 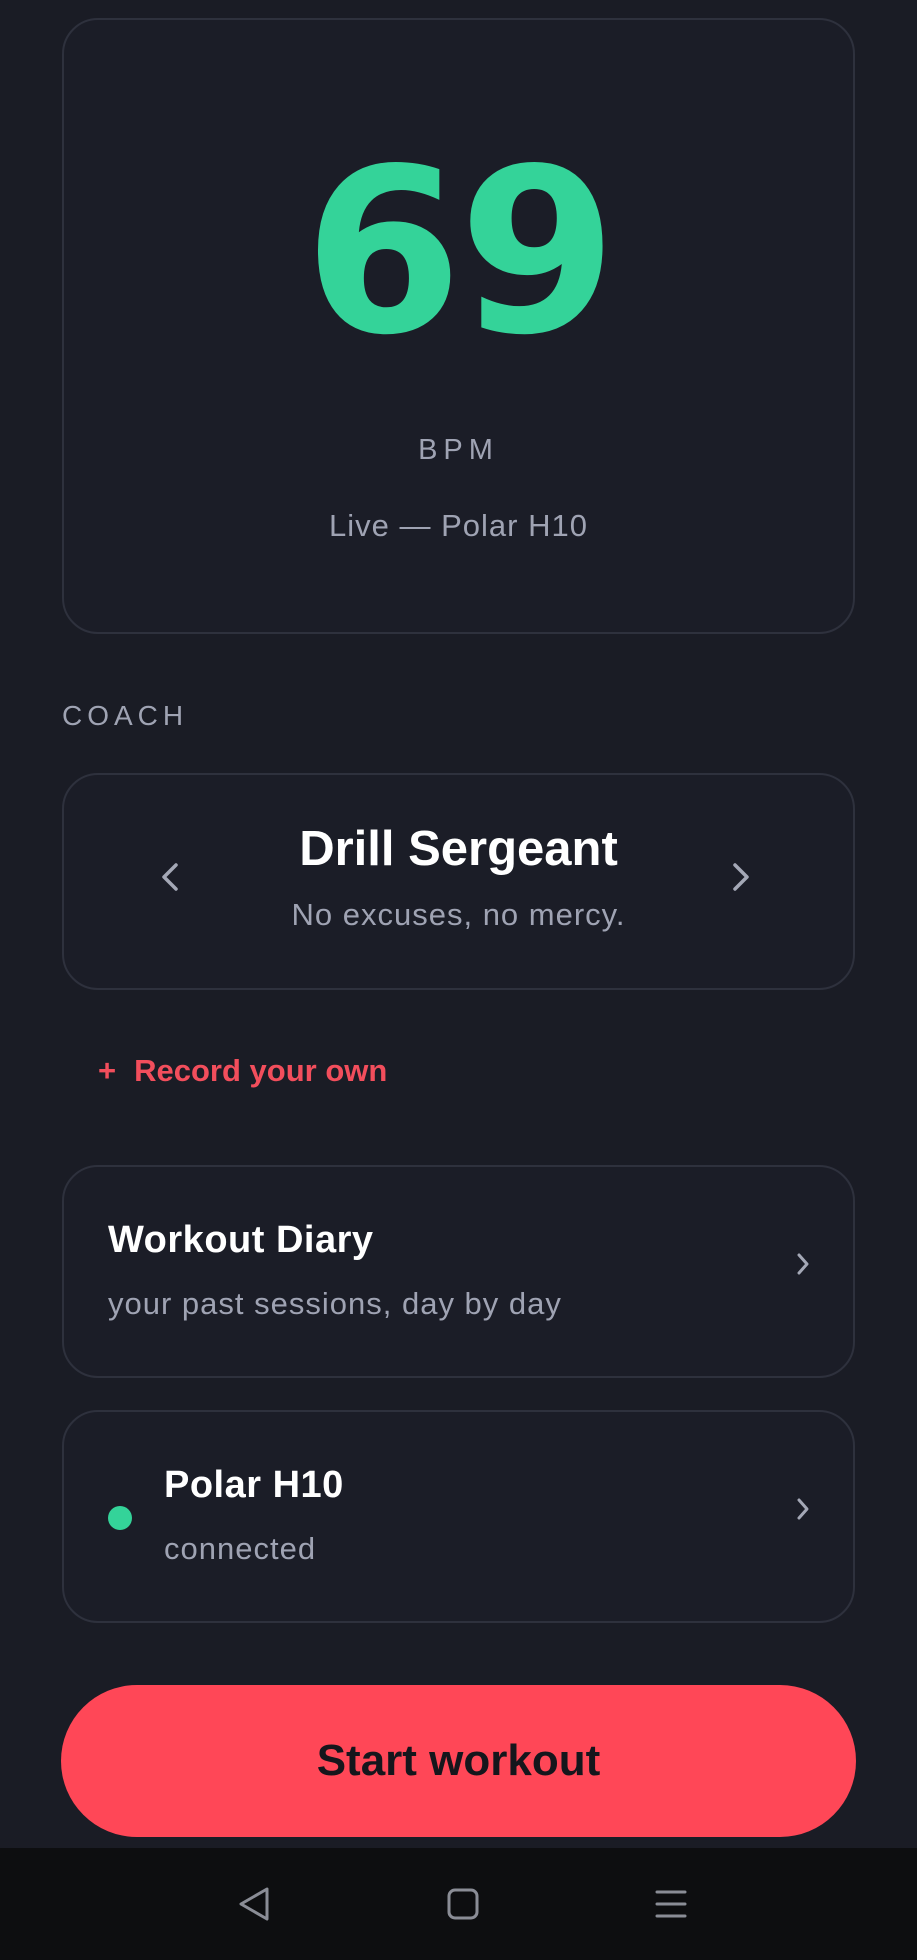 What do you see at coordinates (458, 1761) in the screenshot?
I see `start-workout-button: Start workout` at bounding box center [458, 1761].